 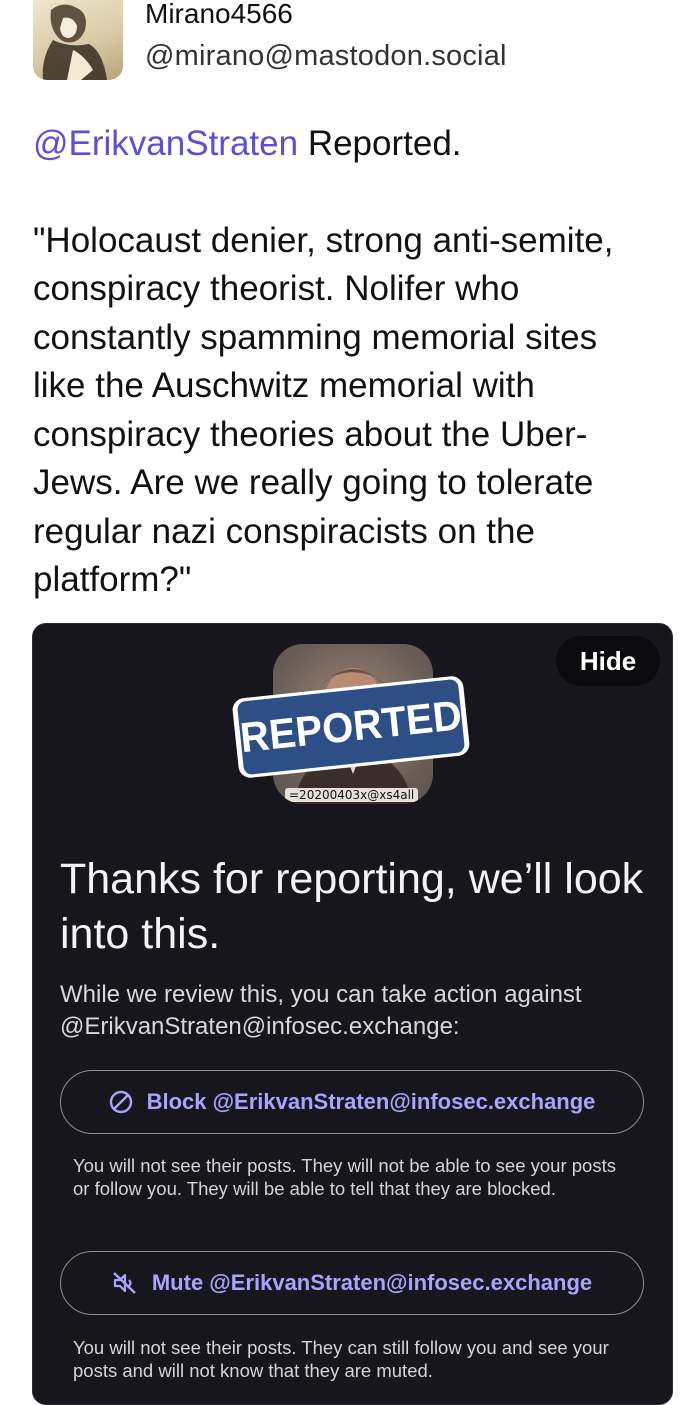 What do you see at coordinates (608, 661) in the screenshot?
I see `hide-button: Hide` at bounding box center [608, 661].